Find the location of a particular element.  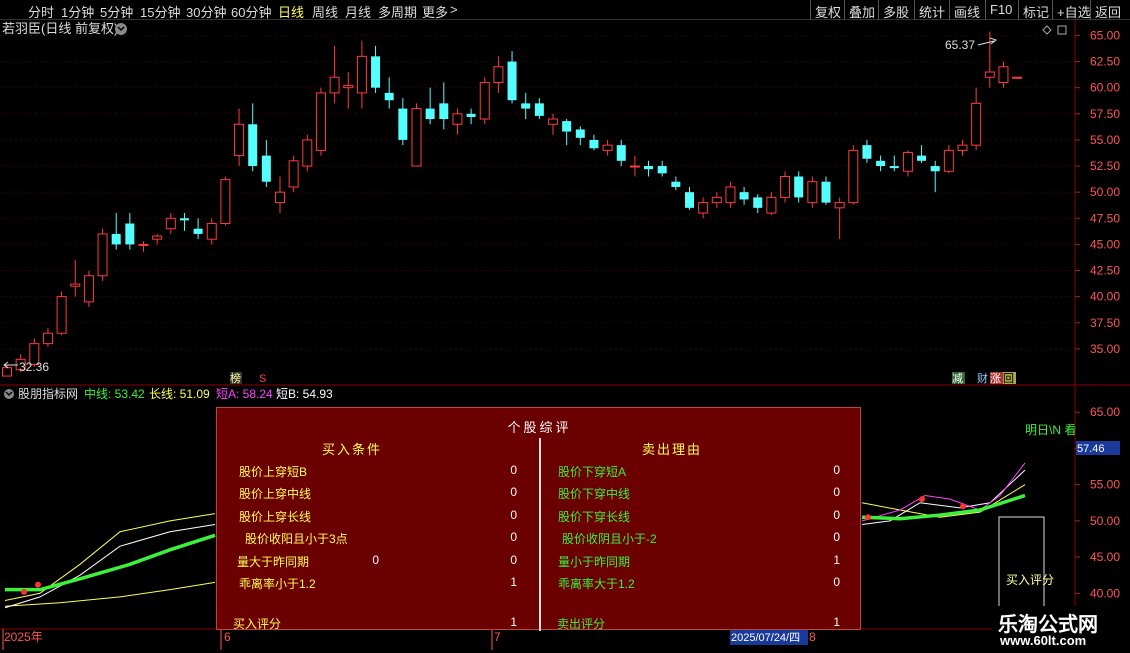

diamond-icon is located at coordinates (1047, 30).